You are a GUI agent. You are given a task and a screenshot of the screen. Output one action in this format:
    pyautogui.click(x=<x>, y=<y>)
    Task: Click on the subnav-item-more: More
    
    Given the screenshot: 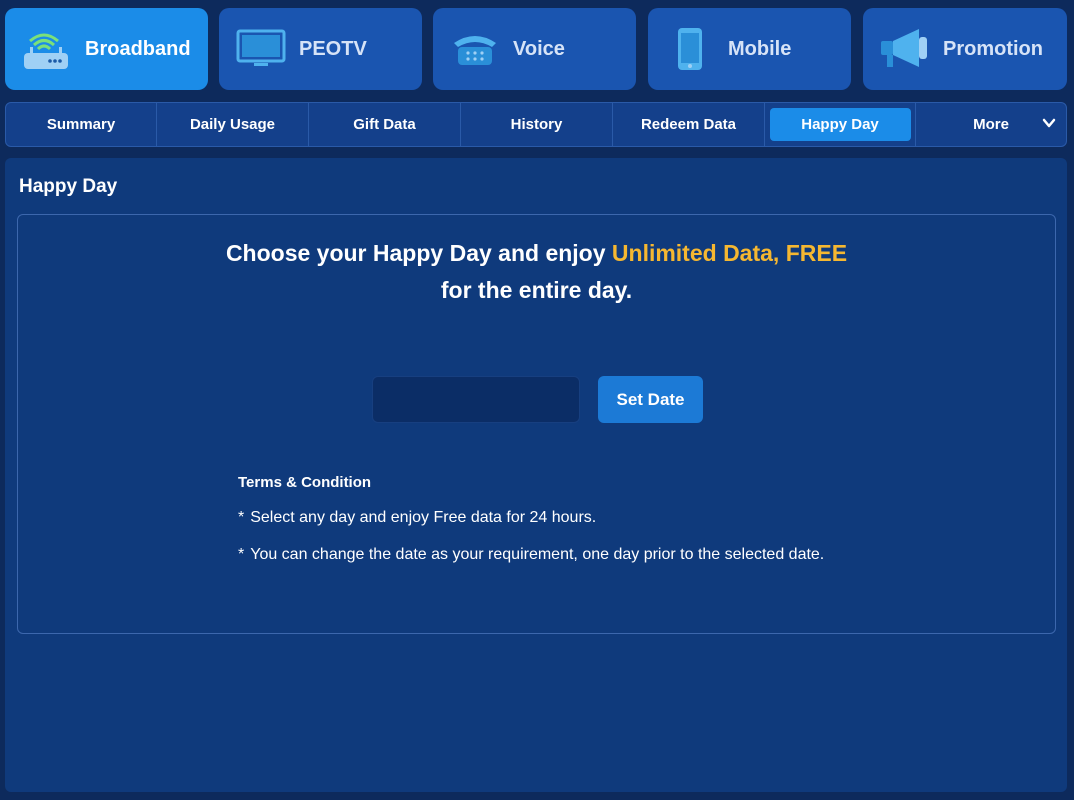 What is the action you would take?
    pyautogui.click(x=991, y=124)
    